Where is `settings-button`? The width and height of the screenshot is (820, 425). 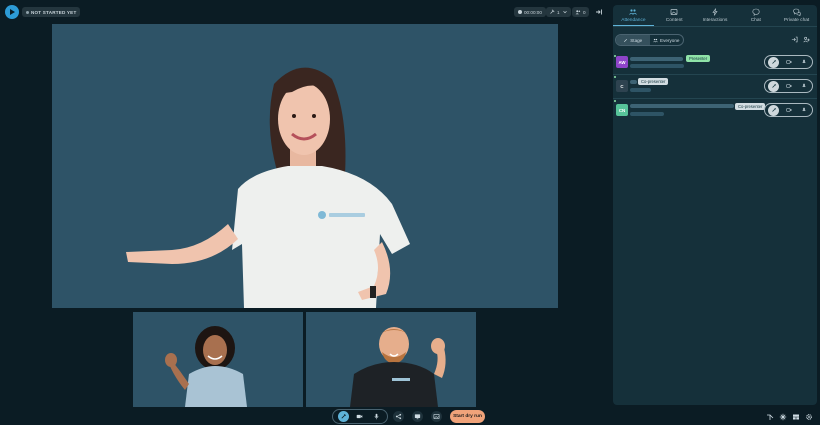 settings-button is located at coordinates (808, 416).